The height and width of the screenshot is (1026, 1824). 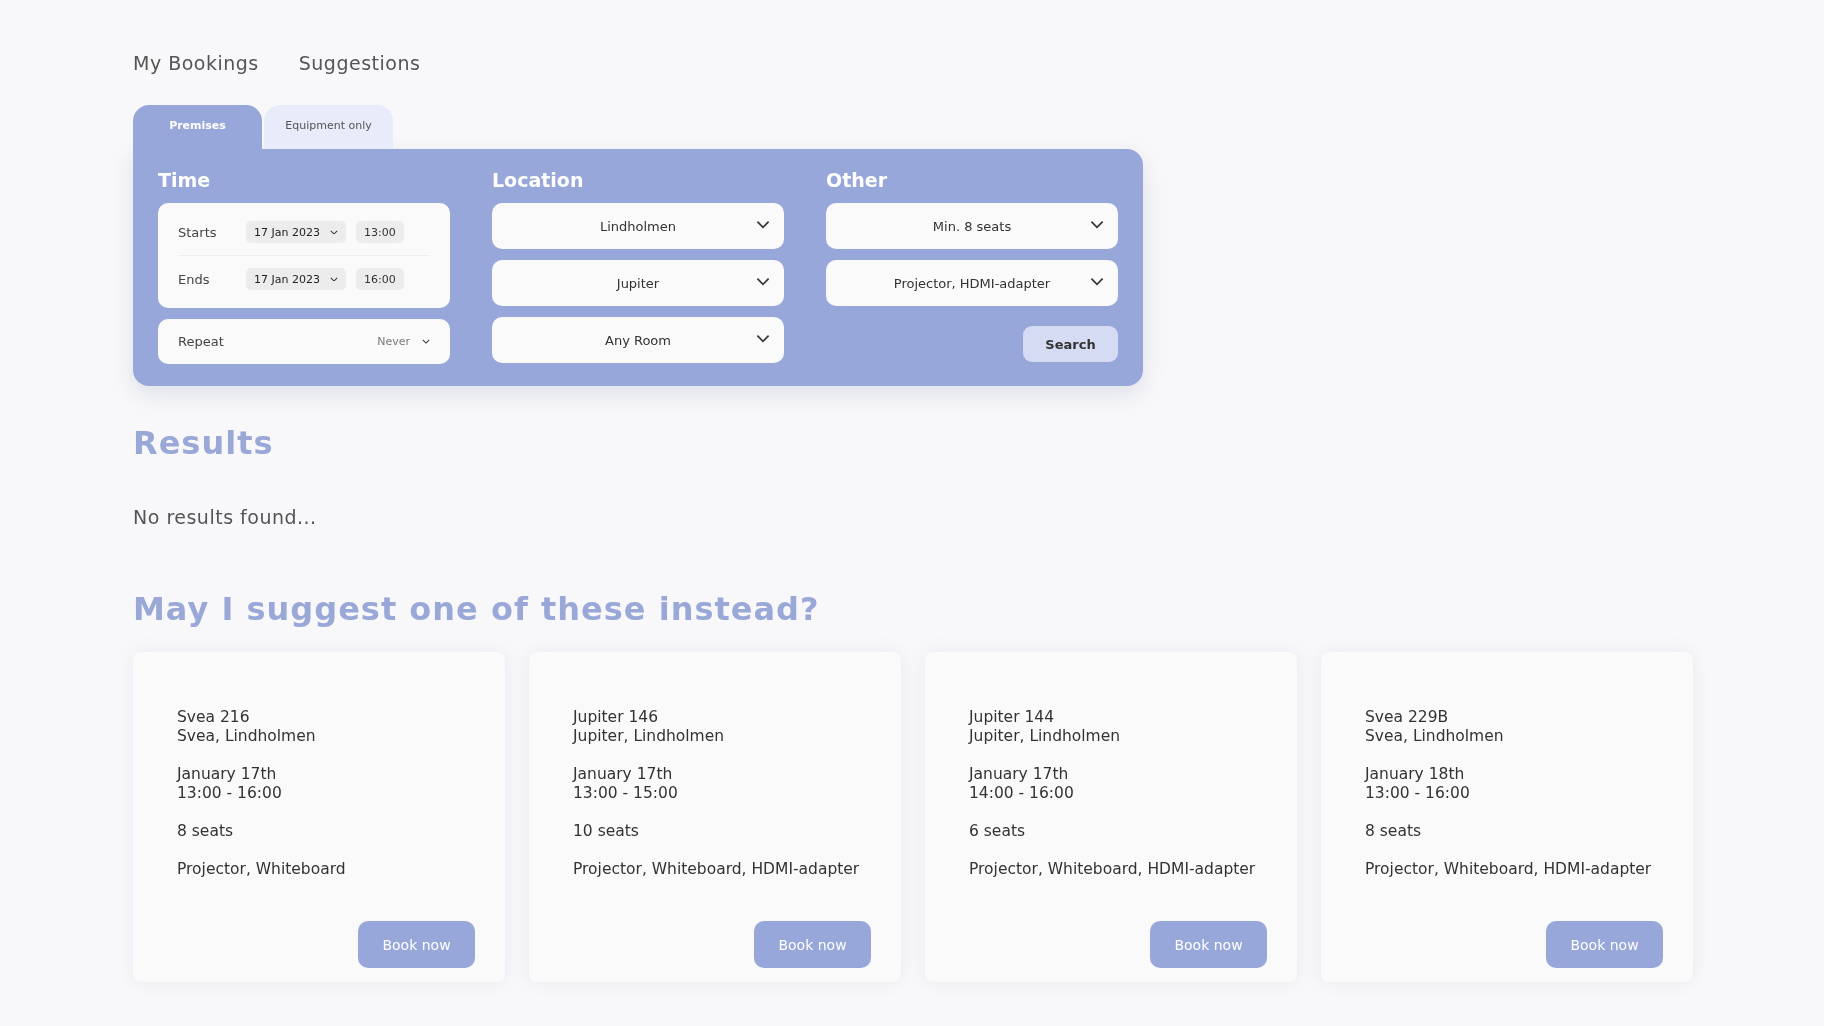 I want to click on dropdown: Jupiter, so click(x=638, y=283).